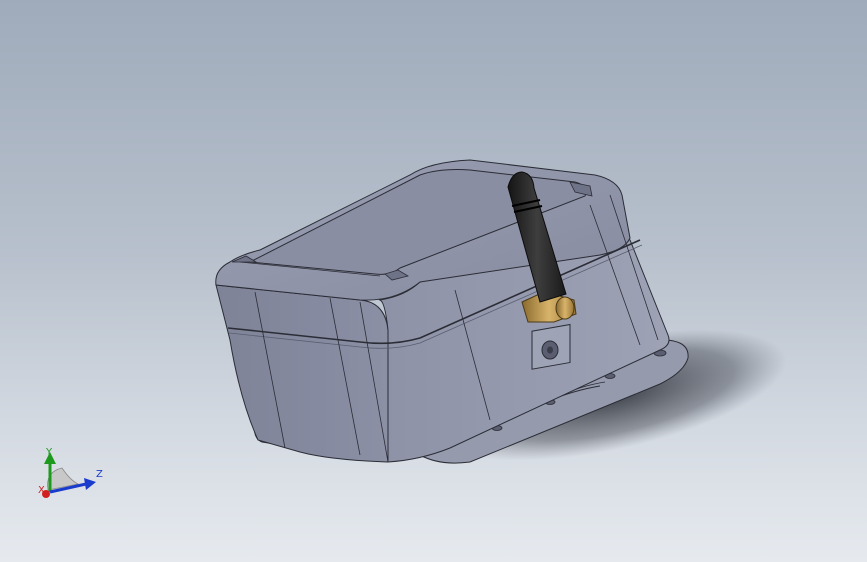 The image size is (867, 562). What do you see at coordinates (99, 474) in the screenshot?
I see `z-axis-label: Z` at bounding box center [99, 474].